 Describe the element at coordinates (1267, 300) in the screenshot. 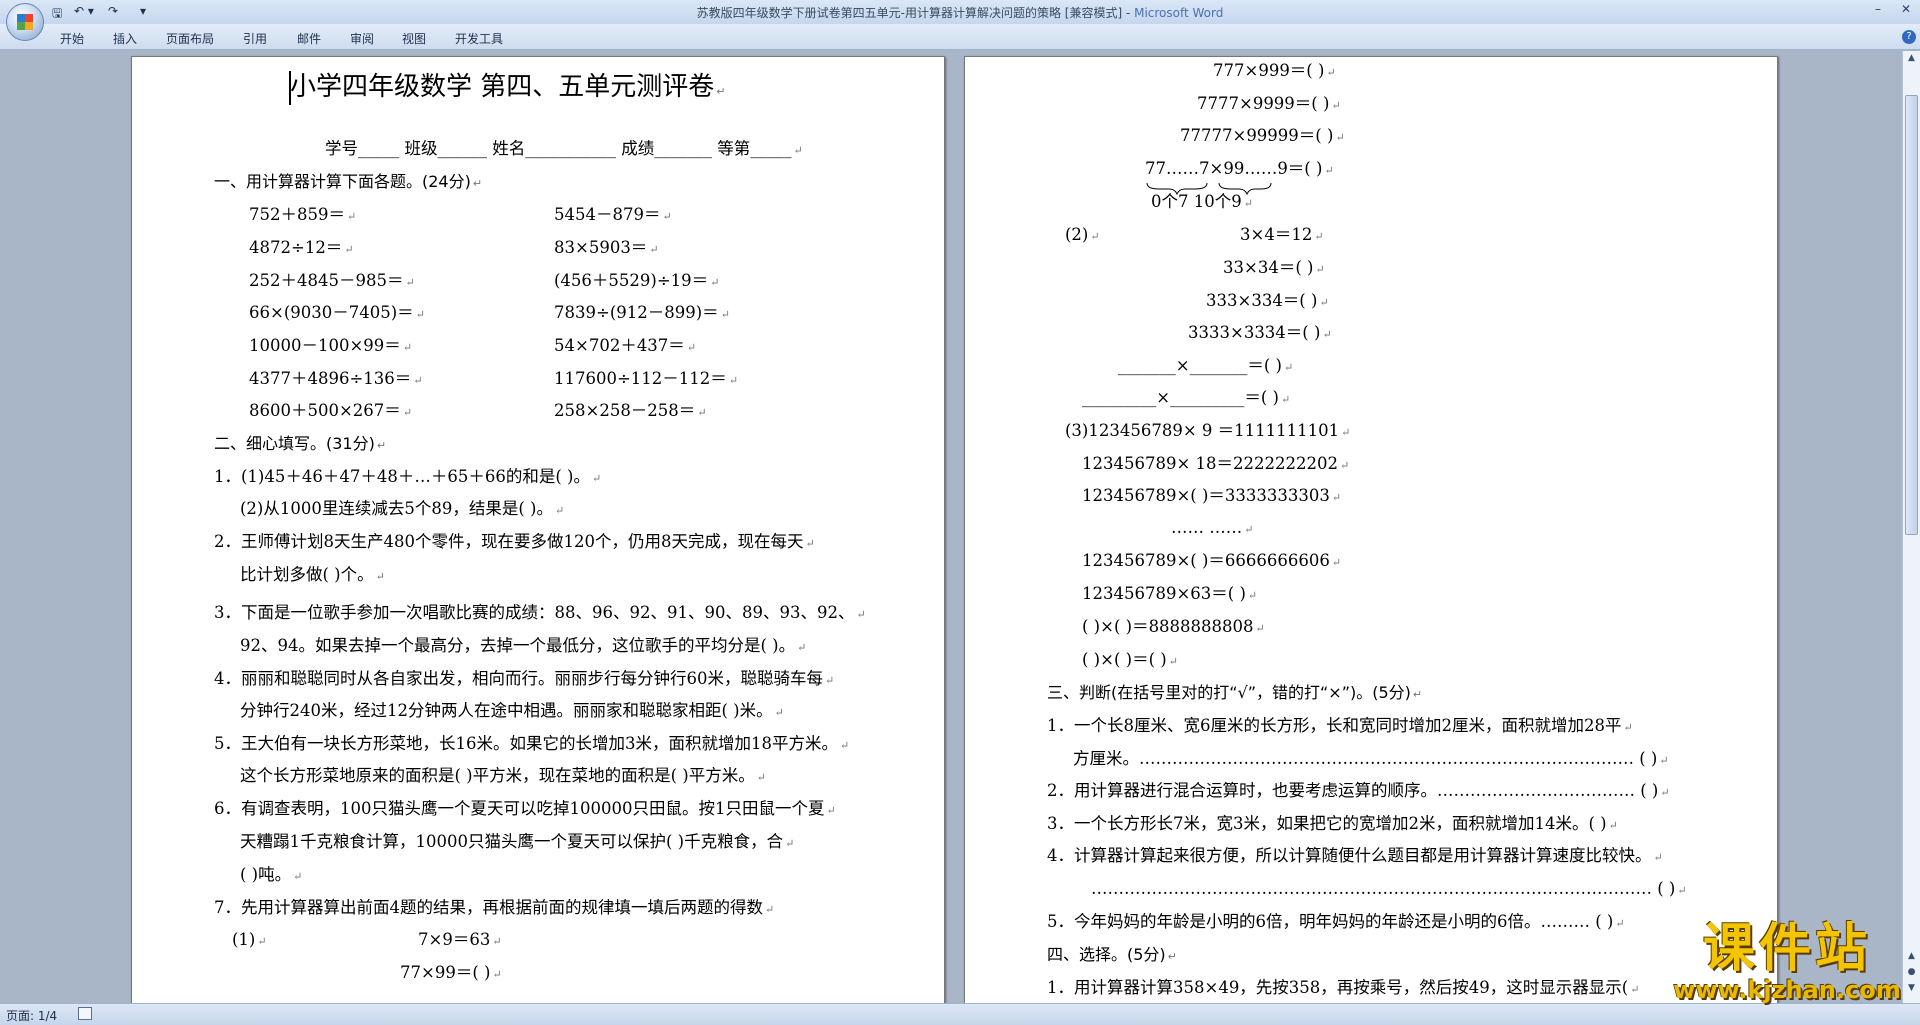

I see `pattern-line: 333×334＝( ) ↵` at that location.